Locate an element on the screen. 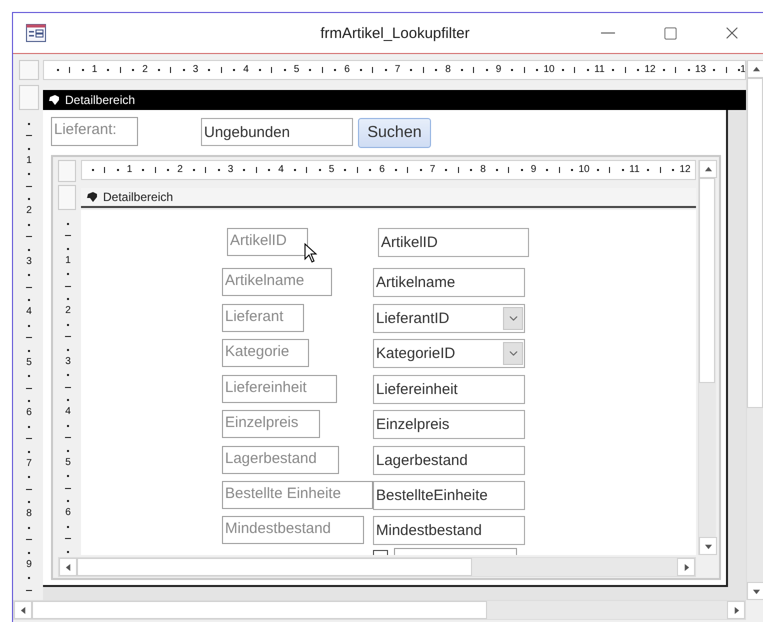 The image size is (763, 622). text-box: Mindestbestand is located at coordinates (449, 530).